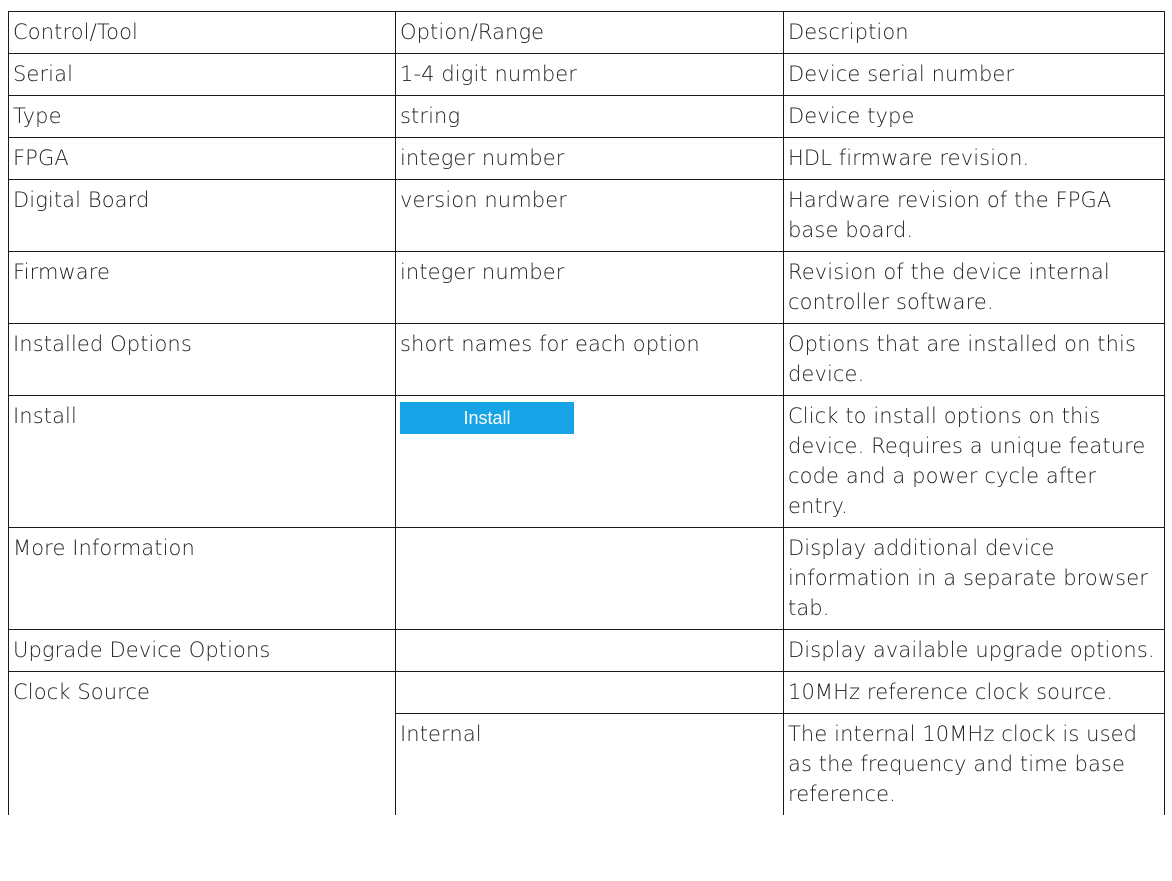  I want to click on row-option: string, so click(589, 116).